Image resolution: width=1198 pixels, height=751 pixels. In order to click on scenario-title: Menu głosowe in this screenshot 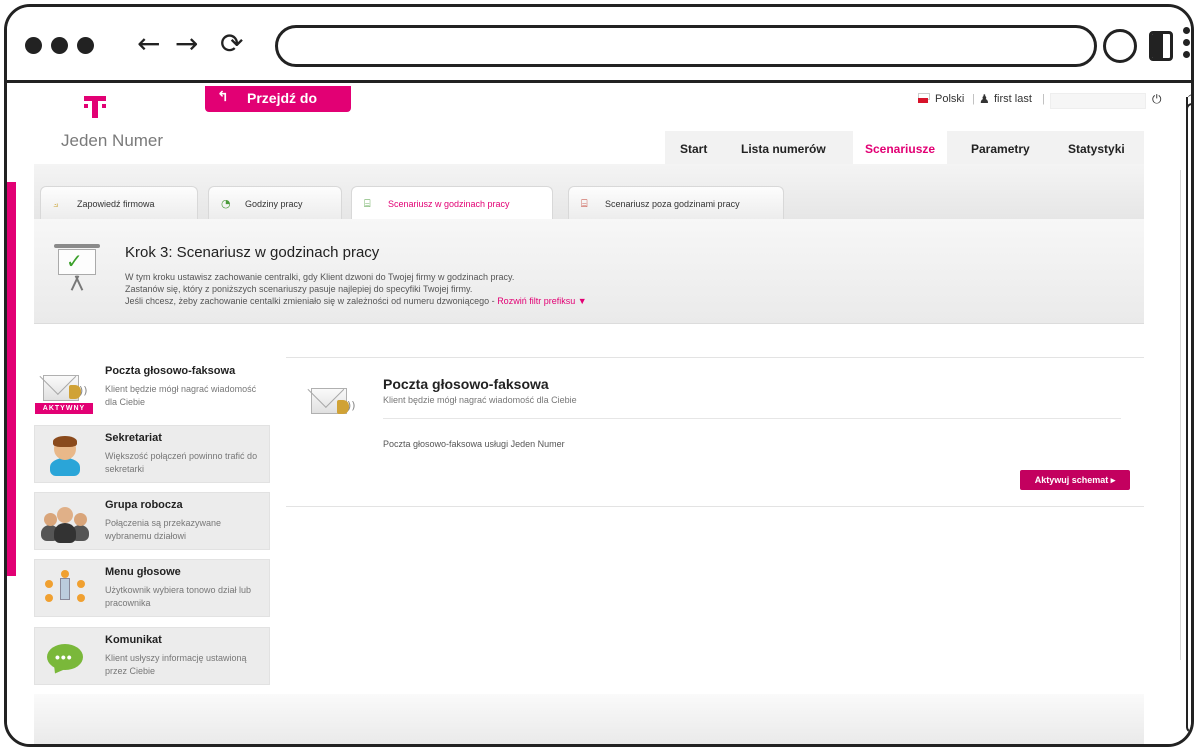, I will do `click(143, 572)`.